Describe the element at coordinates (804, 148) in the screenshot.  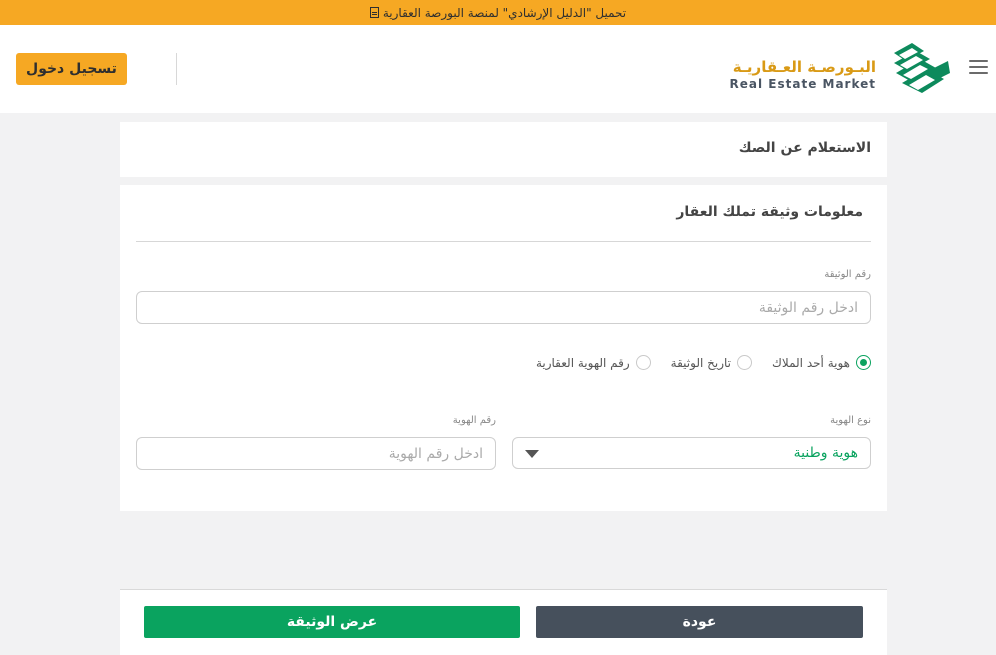
I see `page-title: الاستعلام عن الصك` at that location.